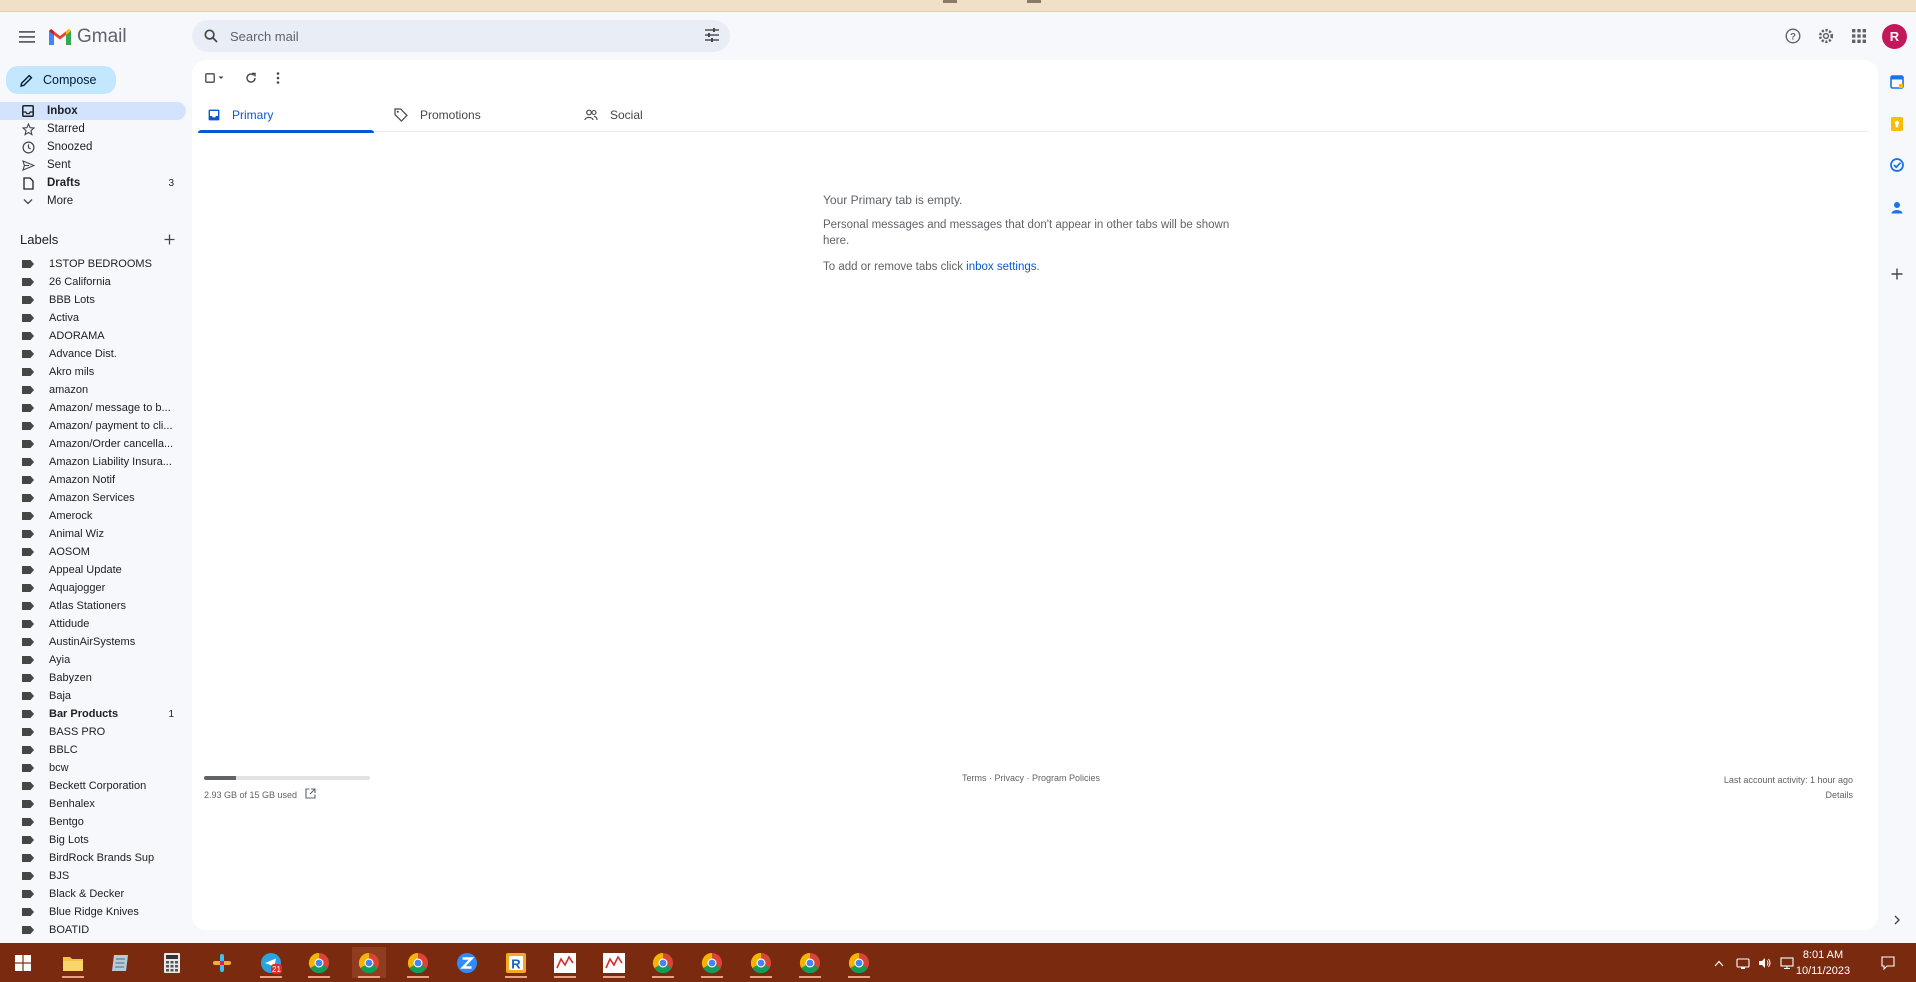  I want to click on sidebar-label-item: BirdRock Brands Sup, so click(93, 858).